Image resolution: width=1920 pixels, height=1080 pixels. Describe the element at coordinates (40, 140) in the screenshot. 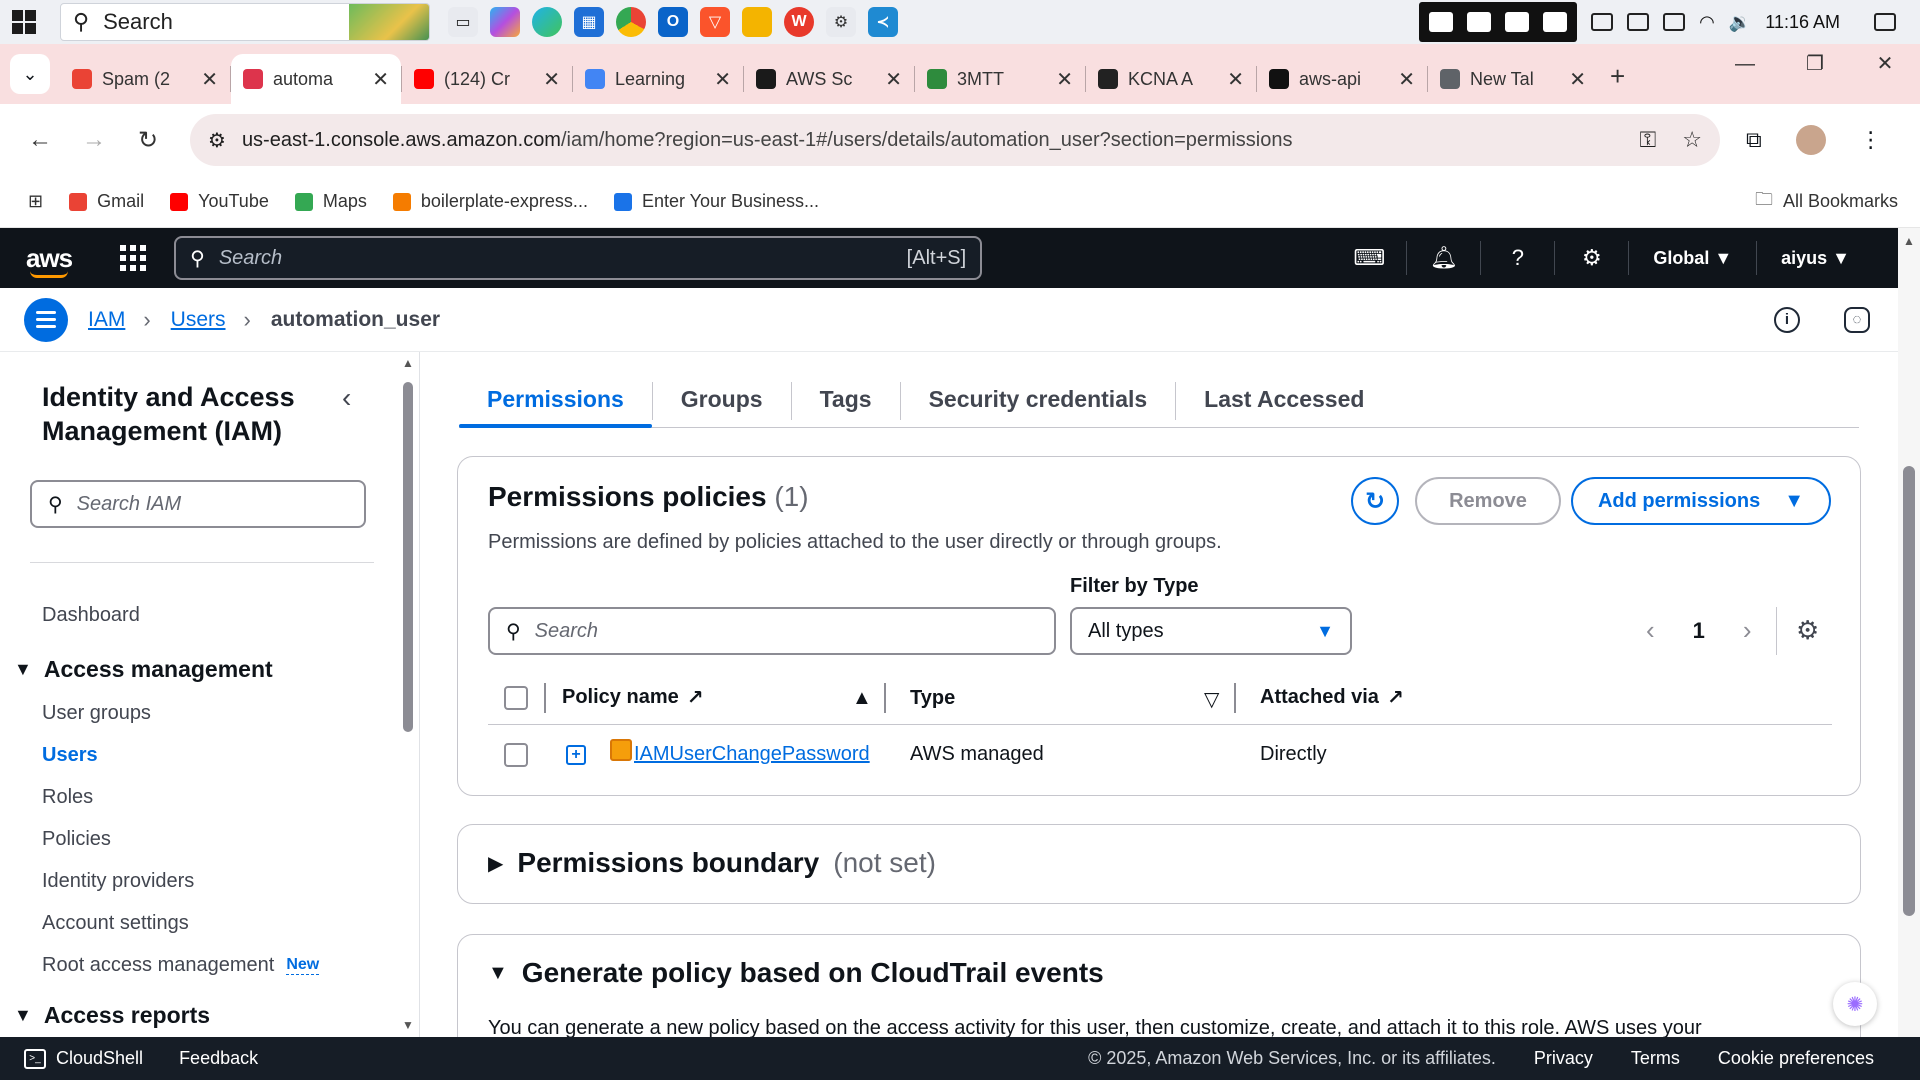

I see `back-icon: ←` at that location.